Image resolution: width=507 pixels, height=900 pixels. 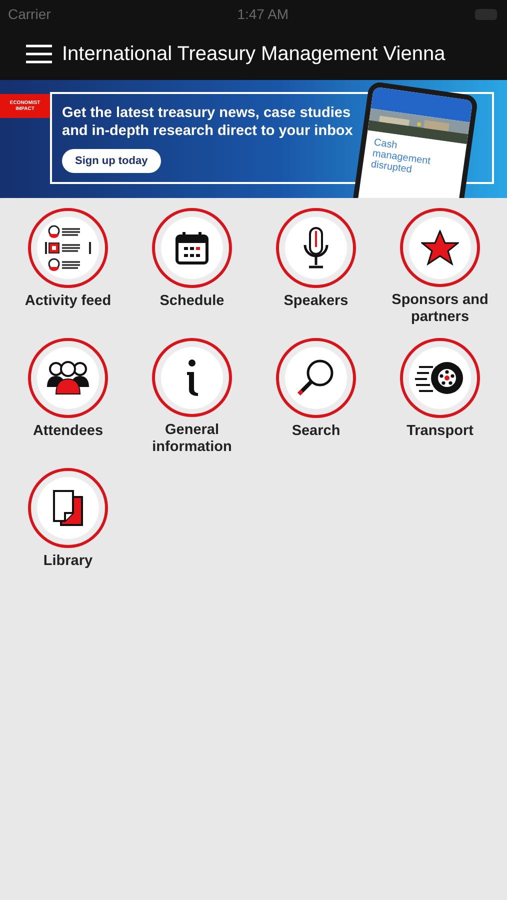 What do you see at coordinates (487, 14) in the screenshot?
I see `battery-icon` at bounding box center [487, 14].